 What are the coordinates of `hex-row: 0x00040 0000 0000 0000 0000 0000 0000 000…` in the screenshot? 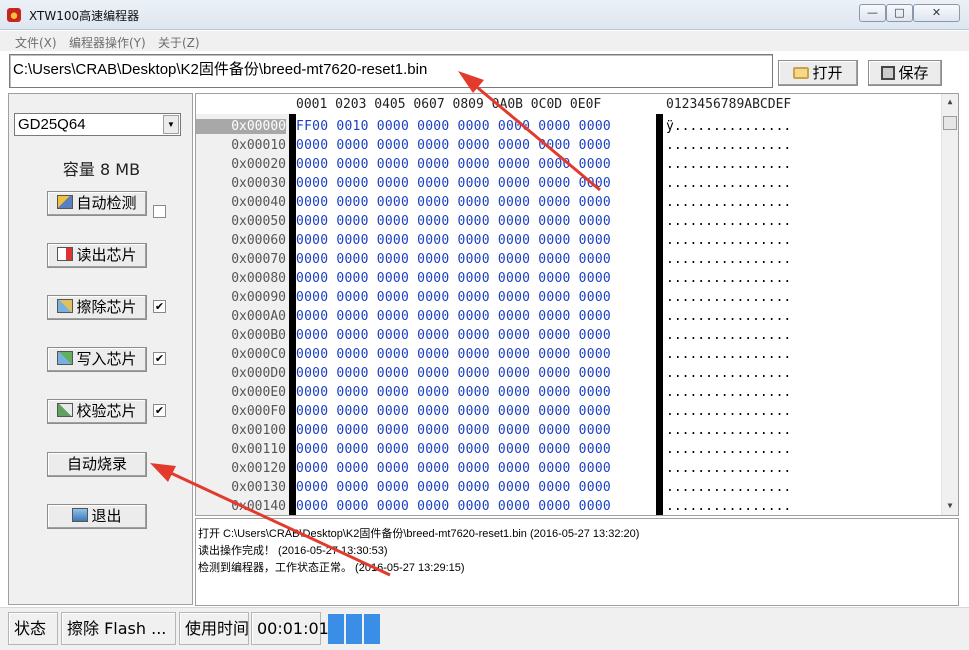 It's located at (569, 203).